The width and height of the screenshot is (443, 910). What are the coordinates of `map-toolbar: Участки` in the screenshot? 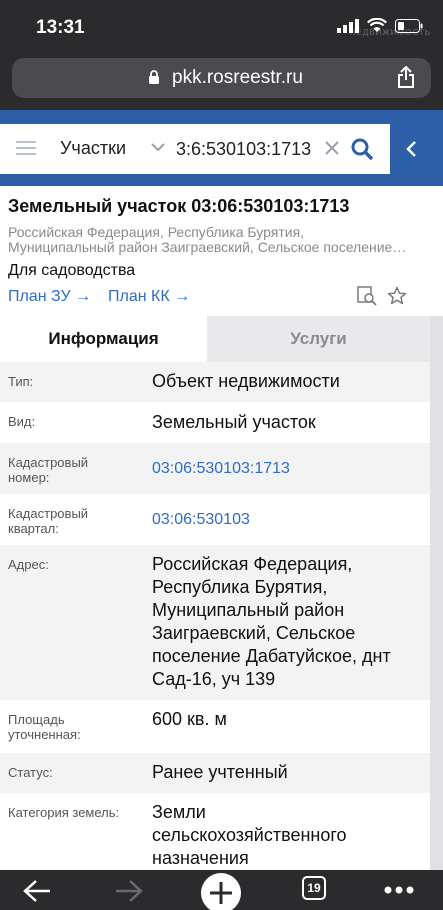 It's located at (221, 148).